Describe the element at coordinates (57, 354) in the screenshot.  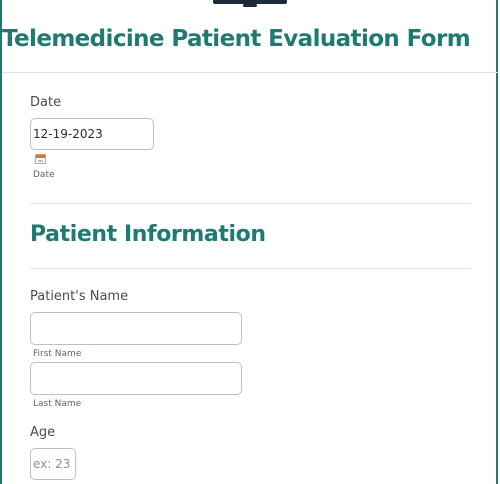
I see `first-name-sublabel: First Name` at that location.